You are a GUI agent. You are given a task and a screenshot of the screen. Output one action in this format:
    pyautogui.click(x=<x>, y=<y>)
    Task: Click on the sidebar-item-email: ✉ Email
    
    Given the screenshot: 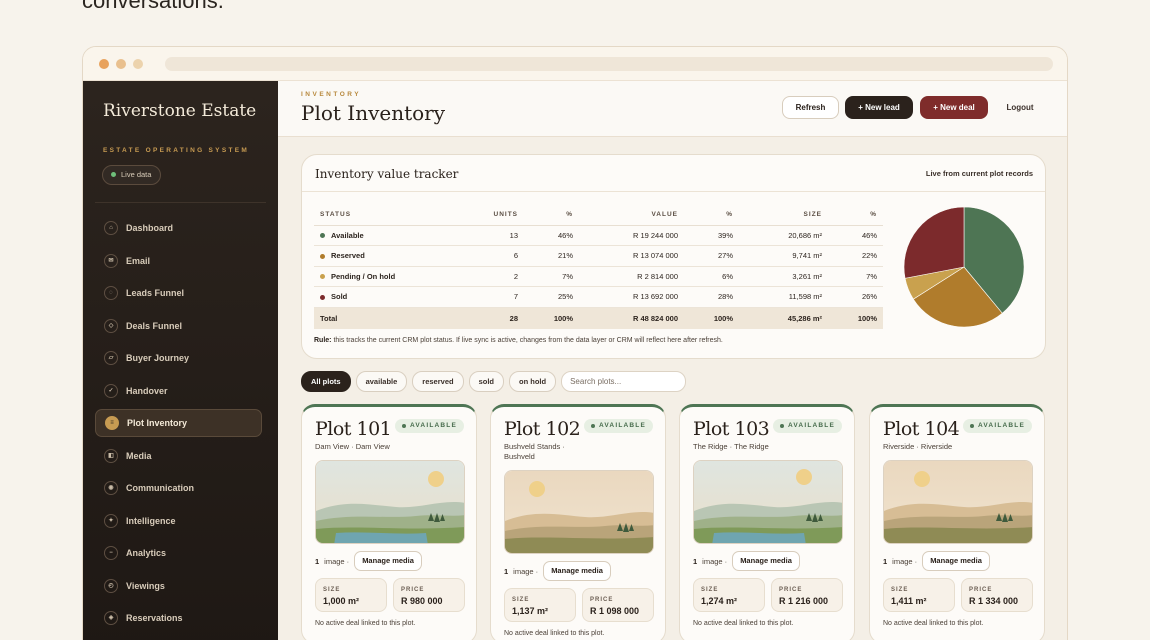 What is the action you would take?
    pyautogui.click(x=178, y=261)
    